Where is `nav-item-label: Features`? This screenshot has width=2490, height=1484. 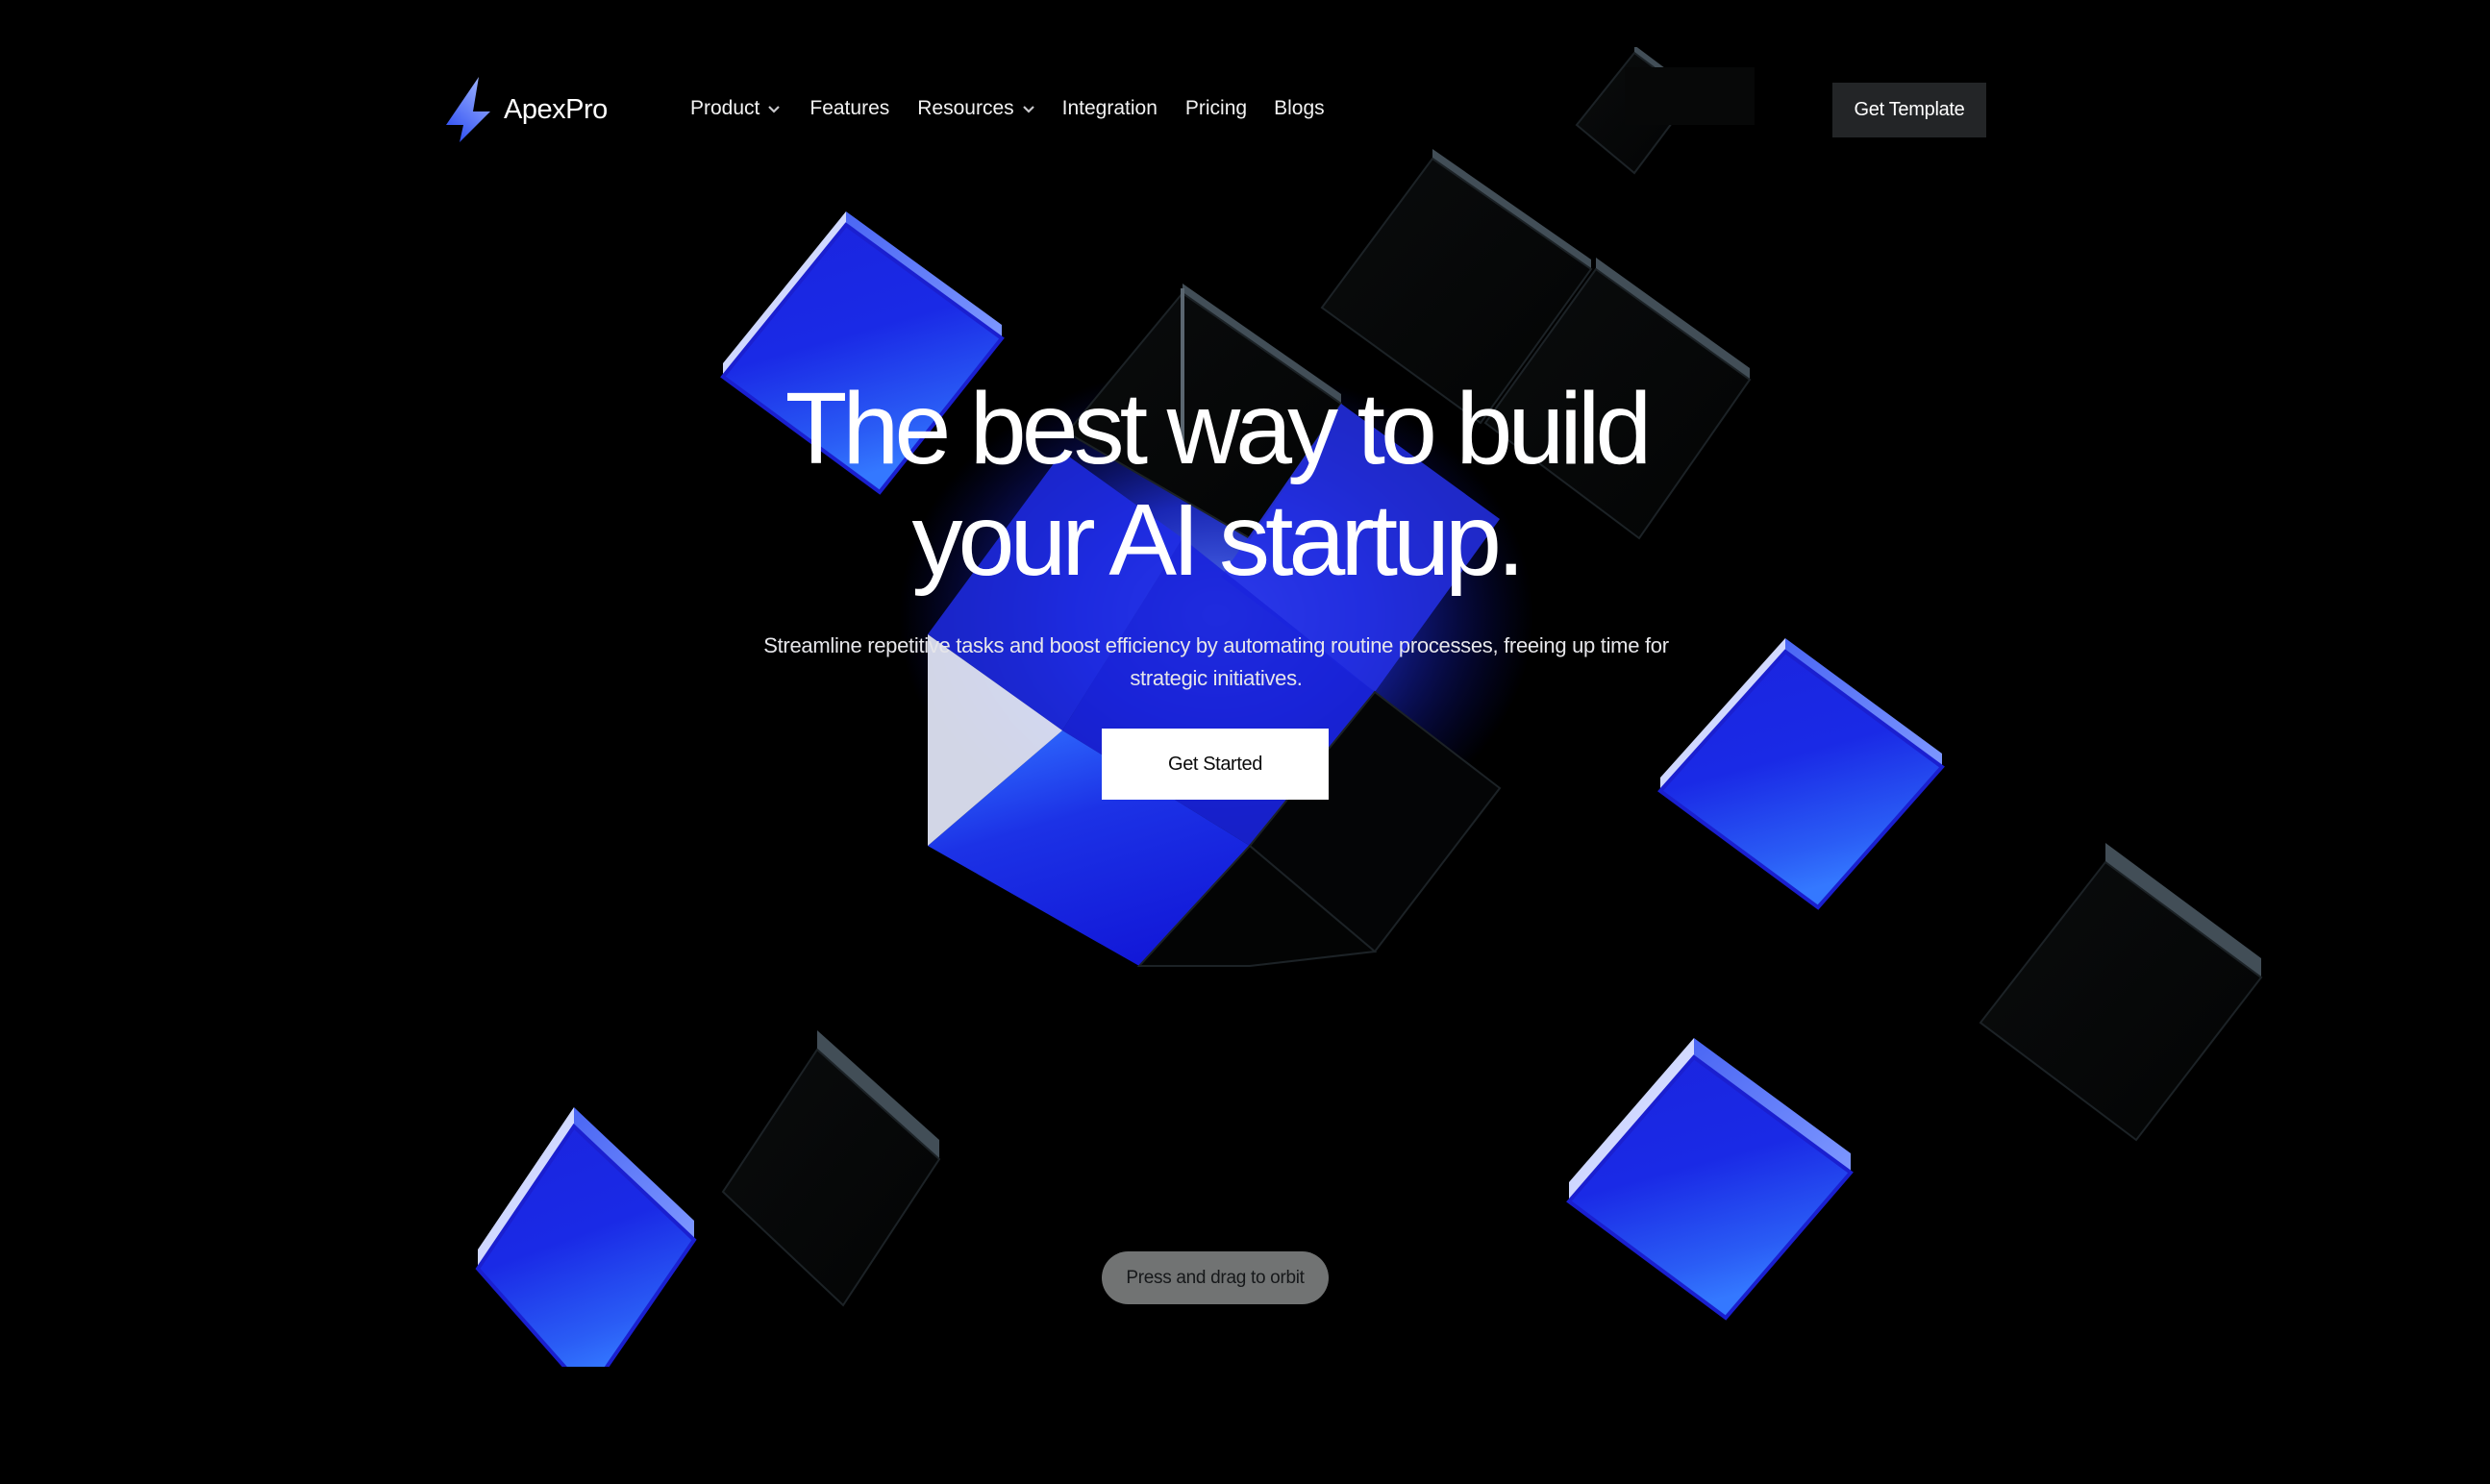 nav-item-label: Features is located at coordinates (849, 108).